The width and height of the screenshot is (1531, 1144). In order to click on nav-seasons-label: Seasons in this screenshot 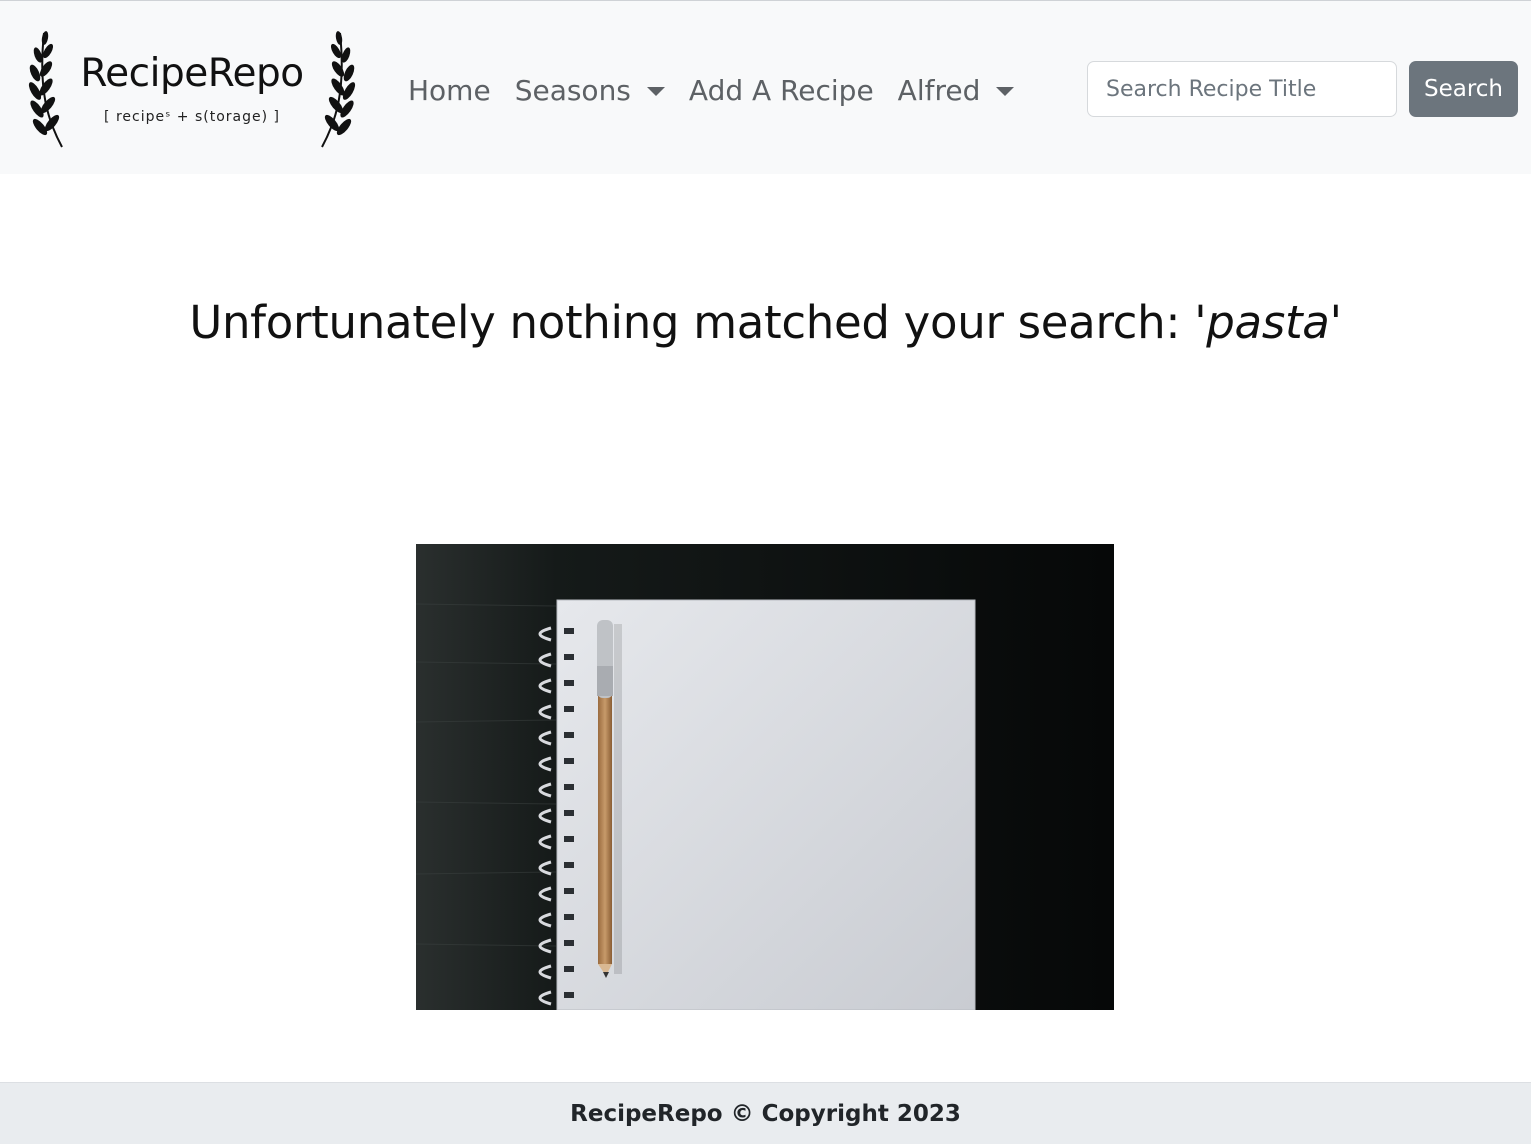, I will do `click(572, 90)`.